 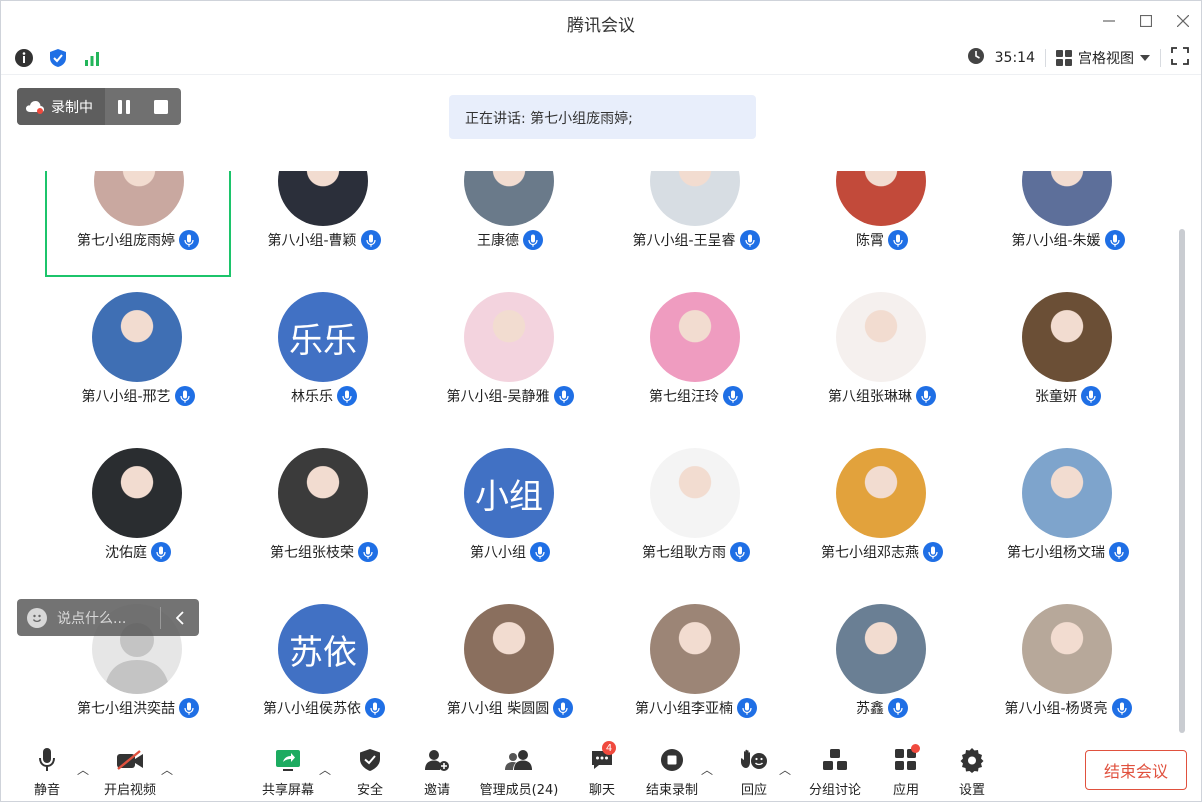 I want to click on manage-members-button: 管理成员(24), so click(x=519, y=770).